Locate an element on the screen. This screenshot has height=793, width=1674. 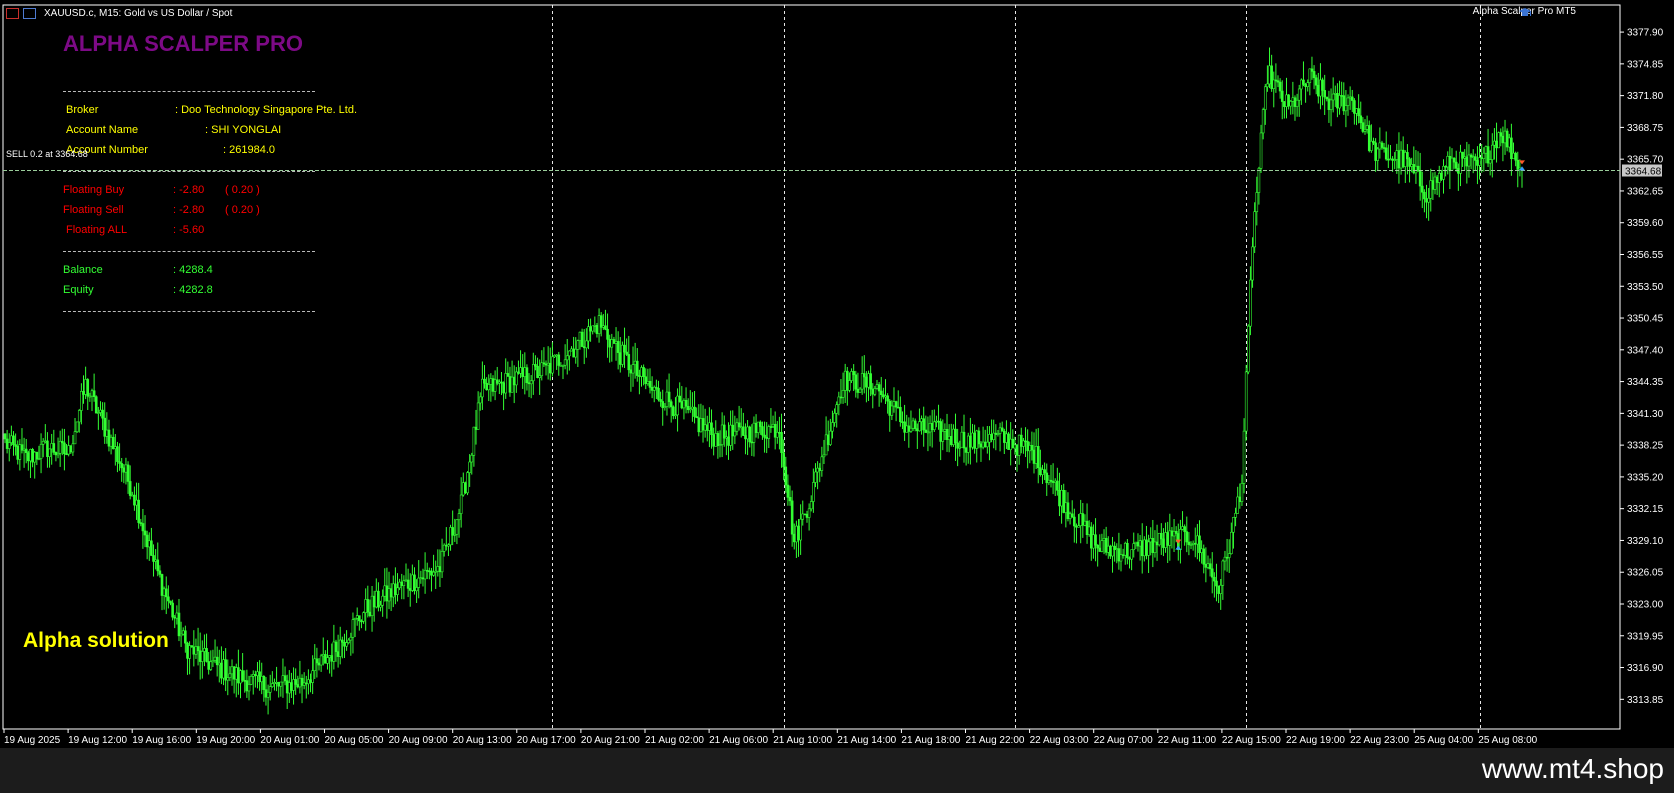
chart-menu-icon is located at coordinates (12, 13).